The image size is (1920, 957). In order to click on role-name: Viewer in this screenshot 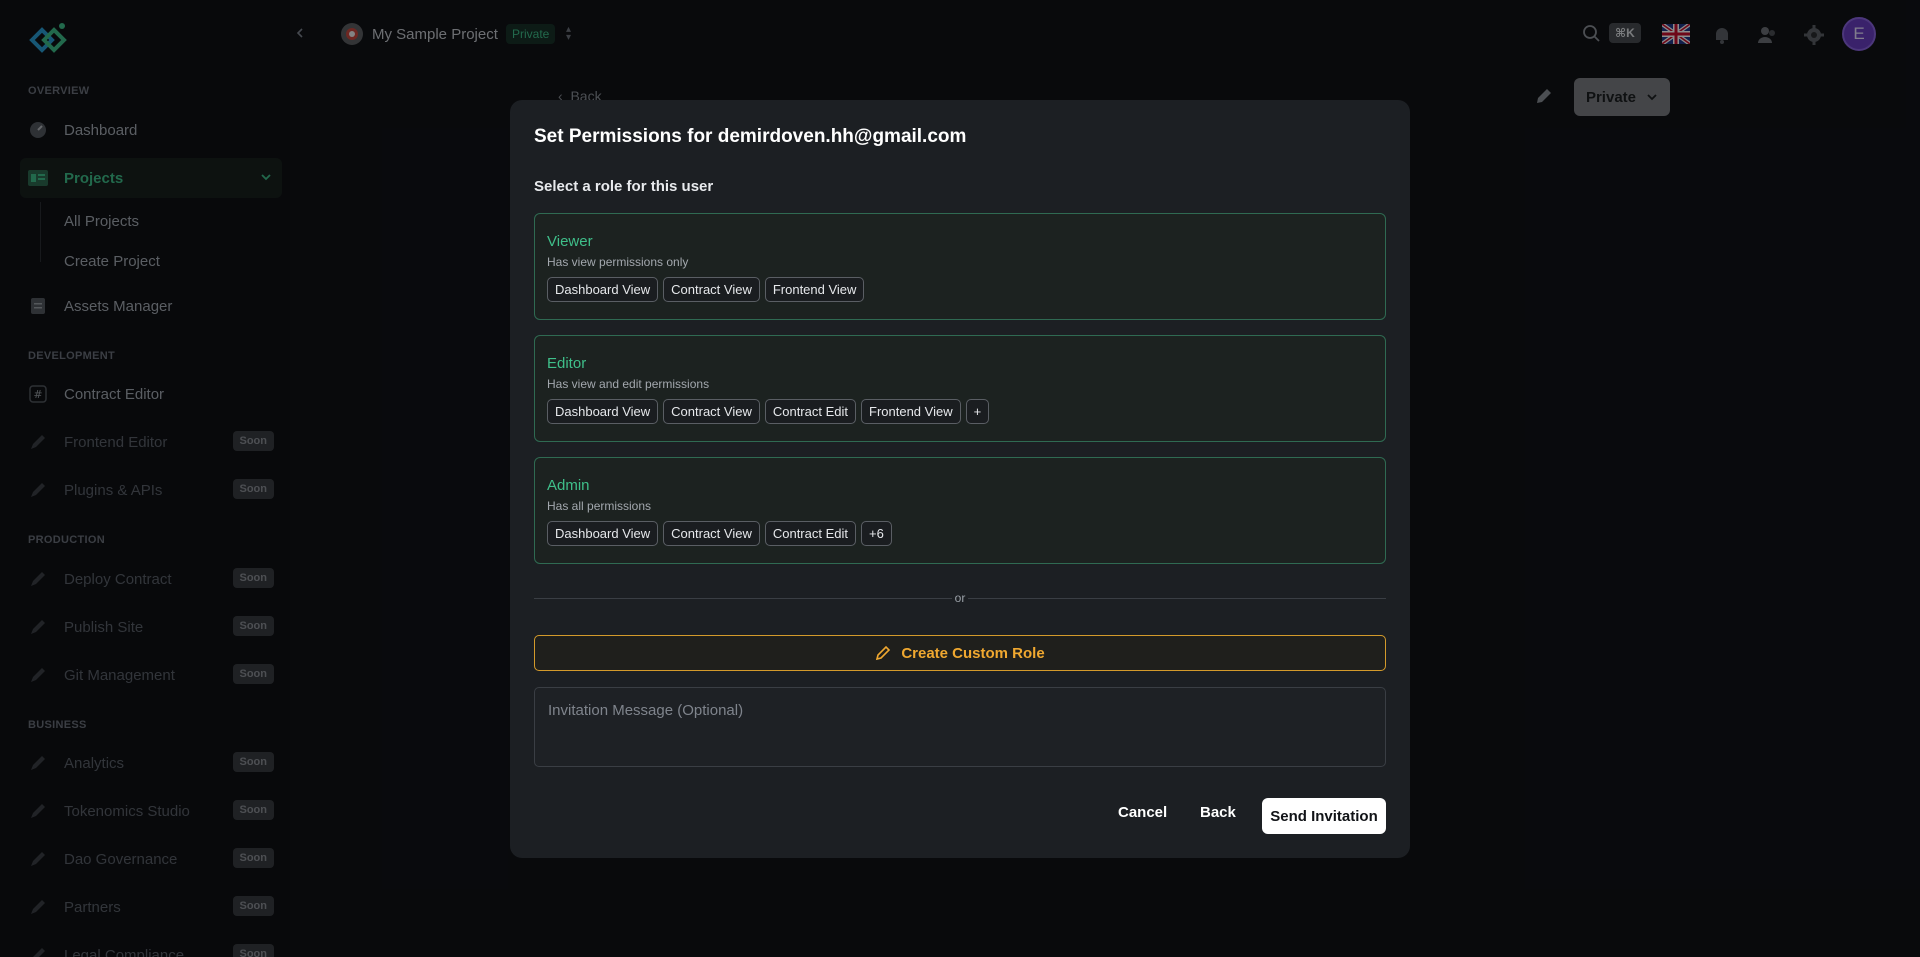, I will do `click(570, 241)`.